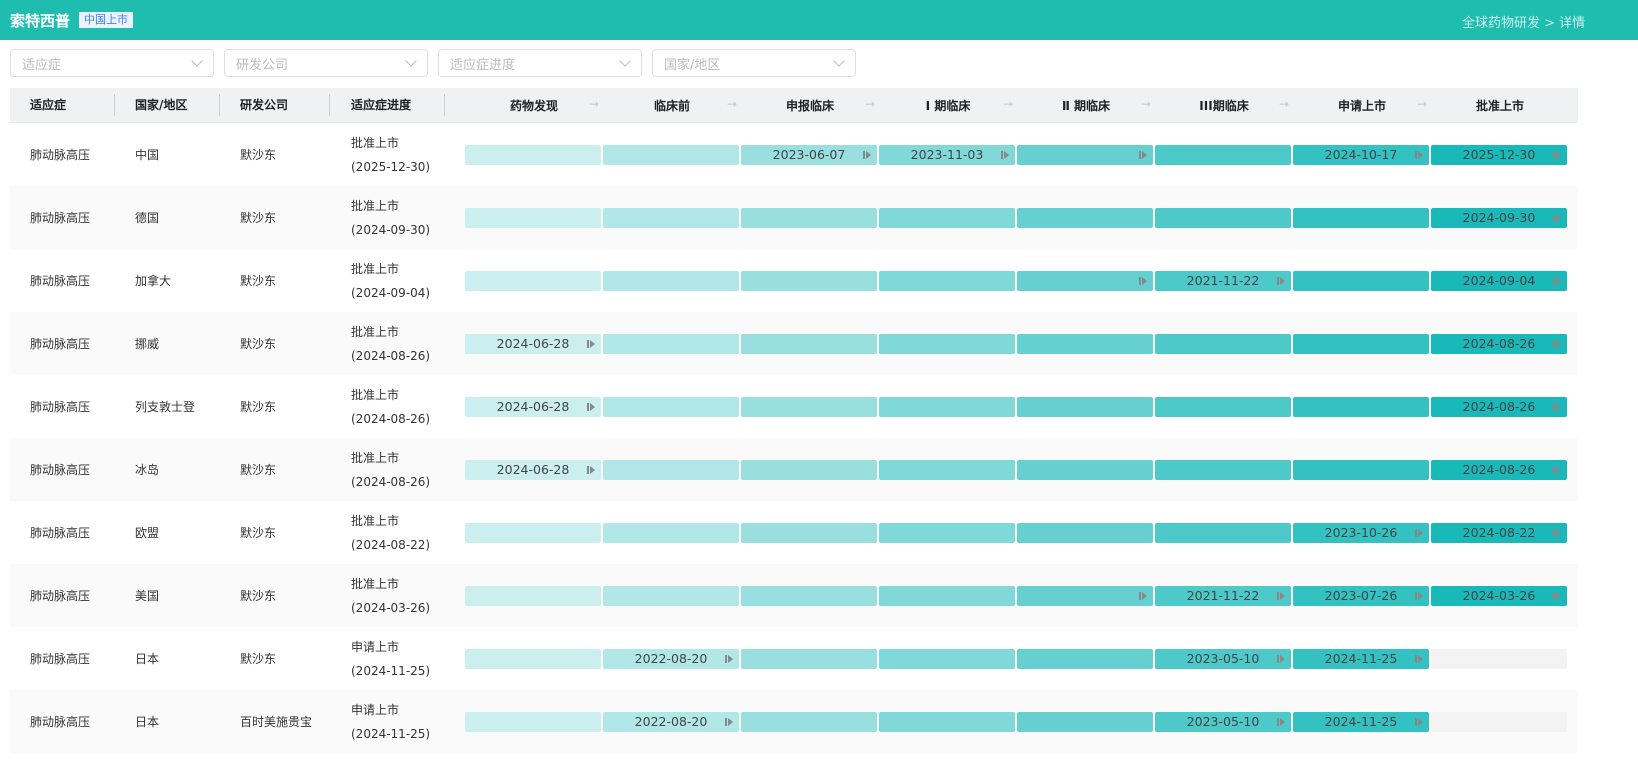 The width and height of the screenshot is (1638, 772). I want to click on col-company: 研发公司, so click(275, 105).